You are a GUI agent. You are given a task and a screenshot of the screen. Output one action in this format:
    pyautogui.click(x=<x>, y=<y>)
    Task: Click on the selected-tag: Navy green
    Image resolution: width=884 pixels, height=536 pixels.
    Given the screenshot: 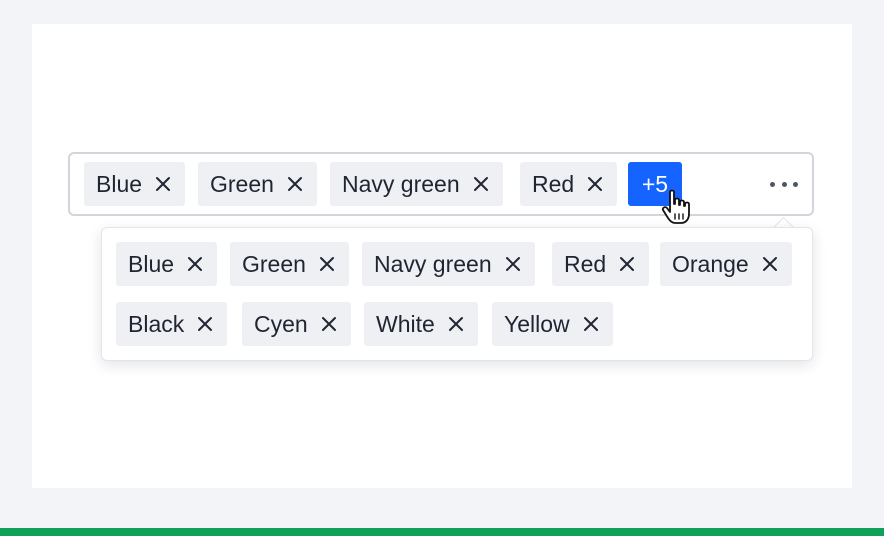 What is the action you would take?
    pyautogui.click(x=416, y=184)
    